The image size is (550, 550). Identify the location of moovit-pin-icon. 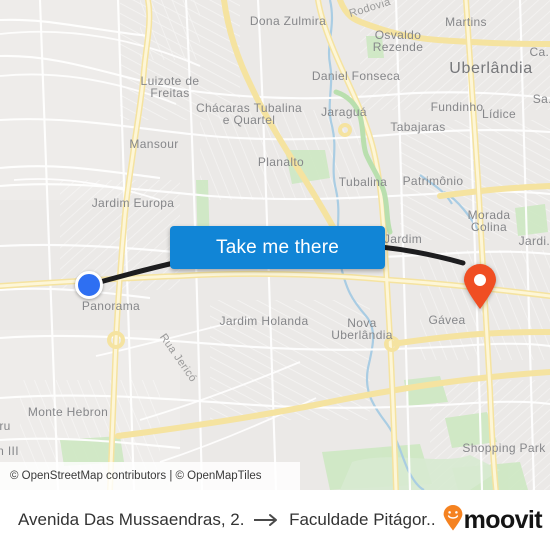
(453, 520).